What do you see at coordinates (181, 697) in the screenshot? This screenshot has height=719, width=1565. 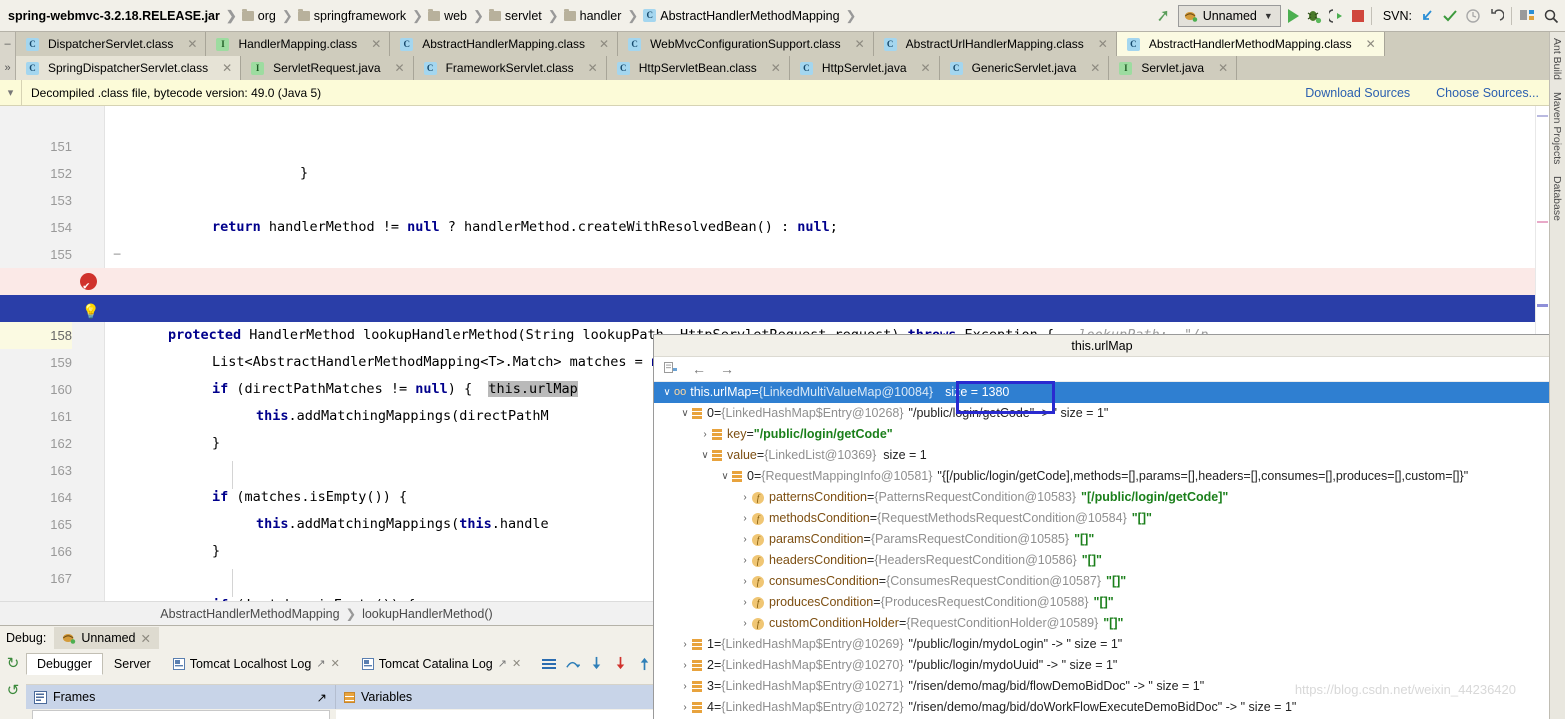 I see `frames-pane-header: Frames ↗` at bounding box center [181, 697].